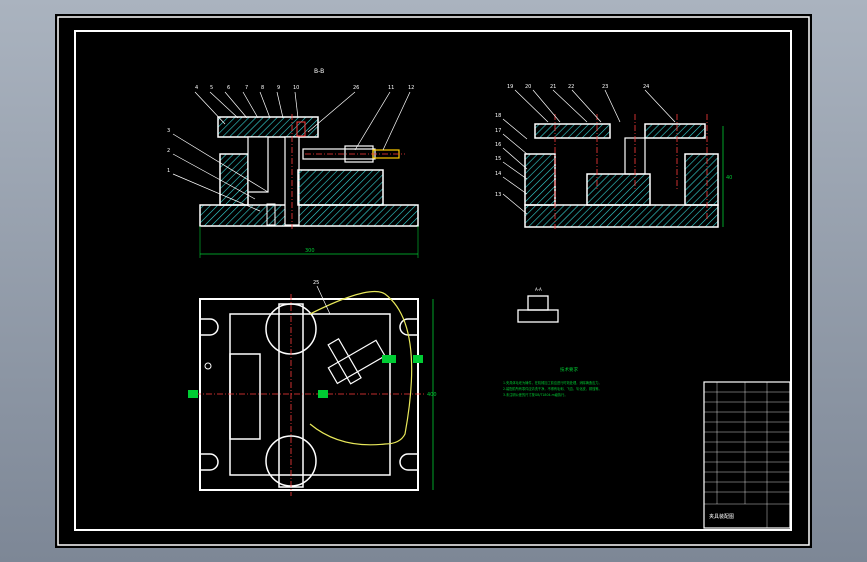 The image size is (867, 562). What do you see at coordinates (553, 87) in the screenshot?
I see `callout-21: 21` at bounding box center [553, 87].